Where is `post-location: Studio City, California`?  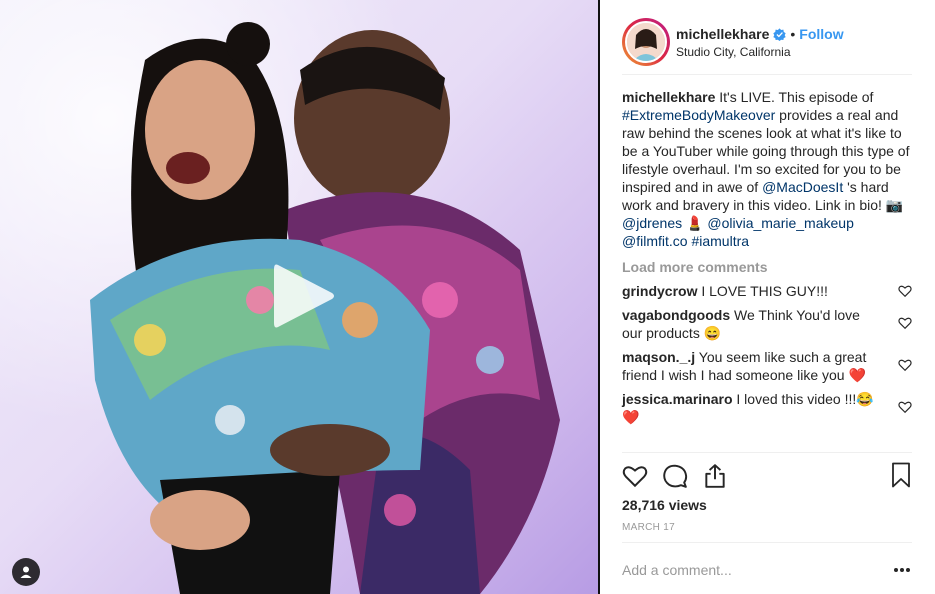
post-location: Studio City, California is located at coordinates (760, 52).